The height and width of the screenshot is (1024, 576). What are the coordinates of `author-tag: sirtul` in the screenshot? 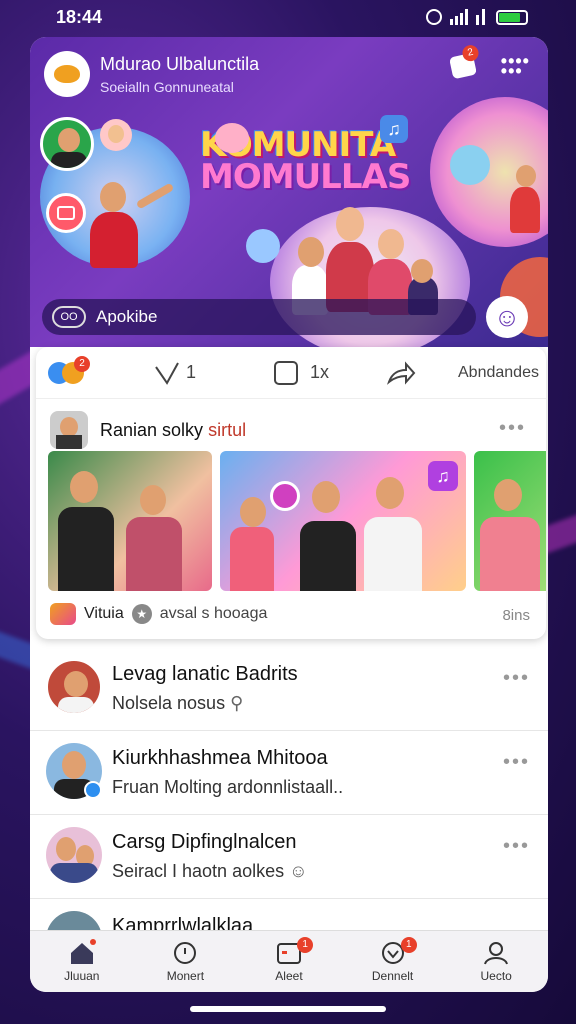 It's located at (227, 430).